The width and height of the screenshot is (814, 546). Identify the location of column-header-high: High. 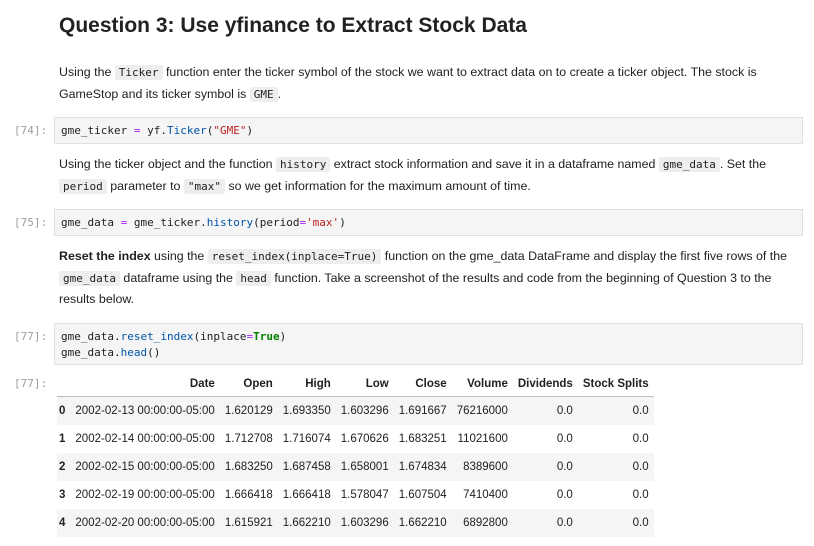
(306, 384).